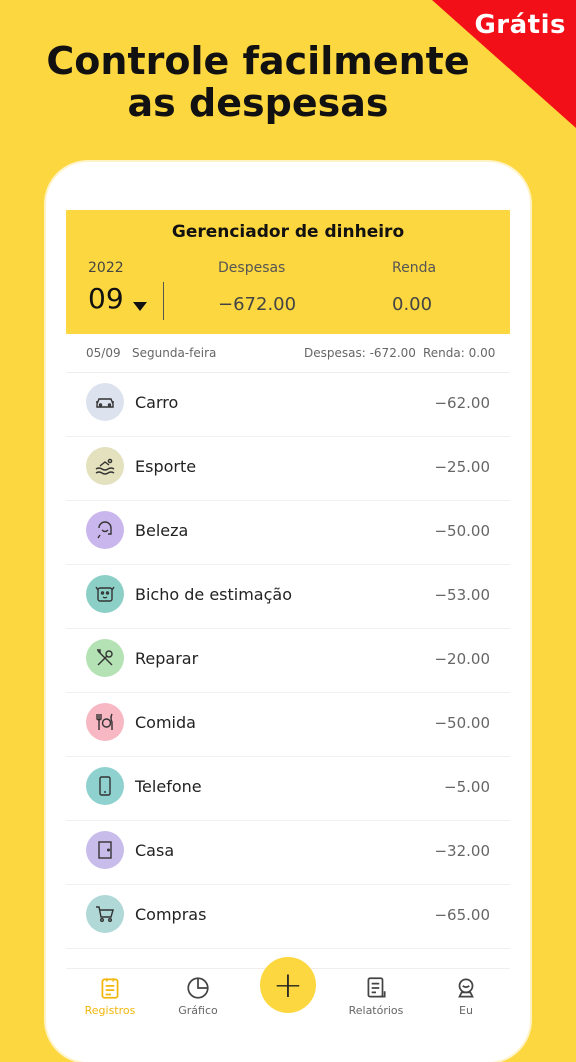 The width and height of the screenshot is (576, 1062). I want to click on promo-headline: Controle facilmente as despesas, so click(258, 82).